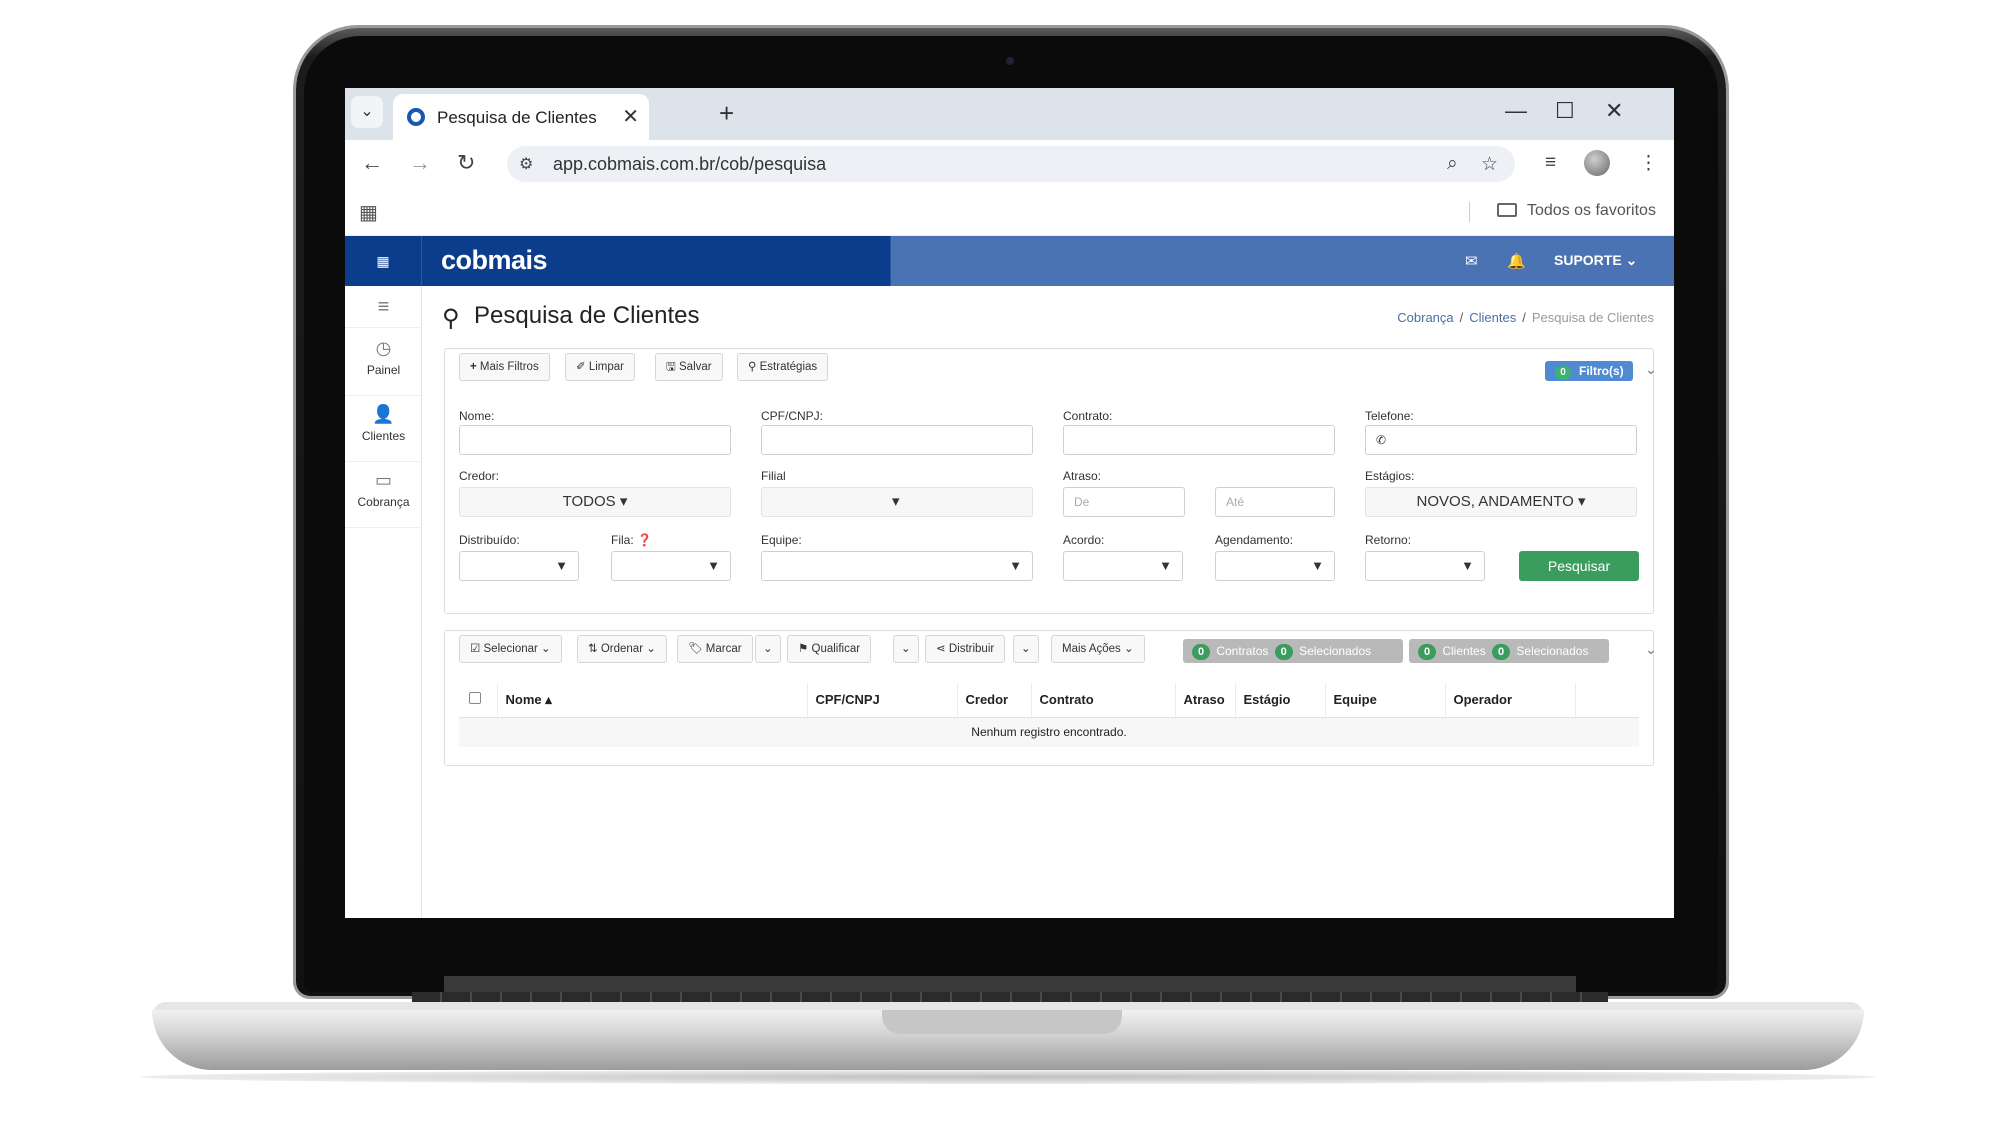 The height and width of the screenshot is (1125, 2000). Describe the element at coordinates (1648, 163) in the screenshot. I see `kebab-menu-icon: ⋮` at that location.